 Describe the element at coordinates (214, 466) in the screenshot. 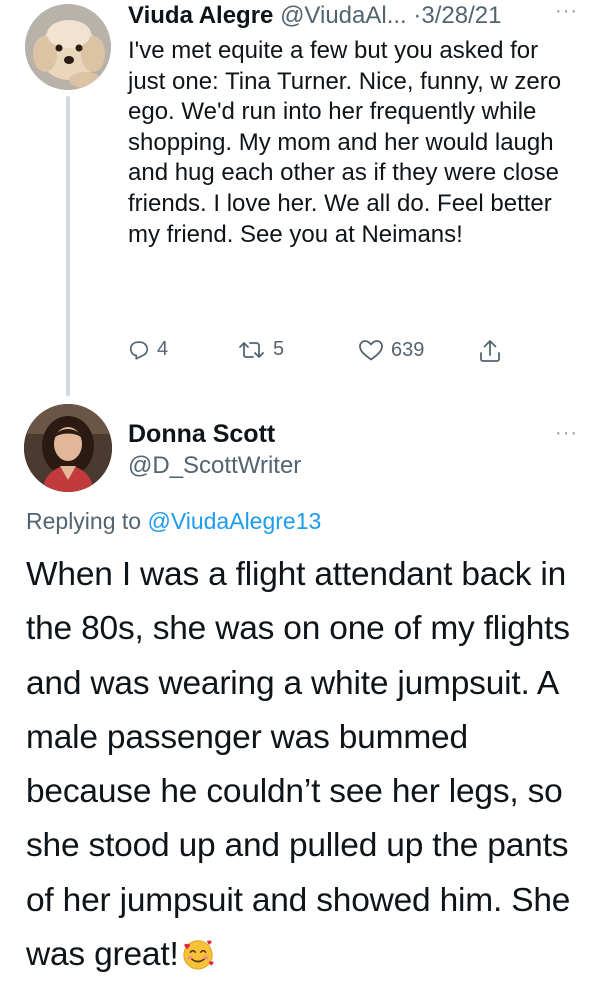

I see `user-handle: @D_ScottWriter` at that location.